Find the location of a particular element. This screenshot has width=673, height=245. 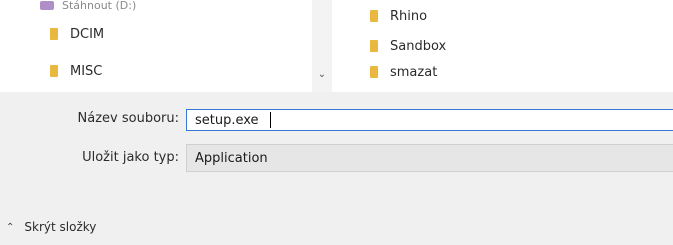

nav-item-misc: MISC is located at coordinates (76, 71).